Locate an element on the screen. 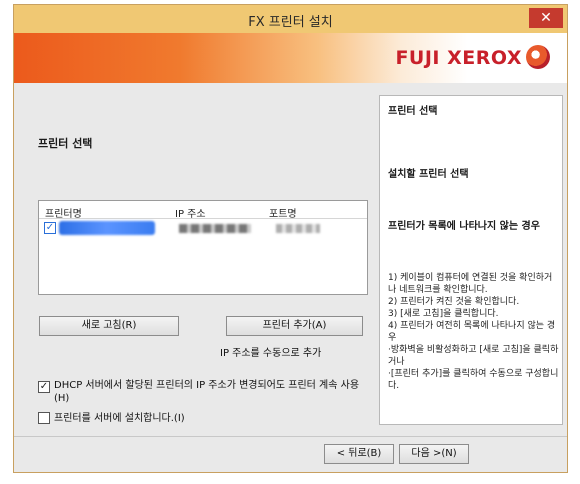 The image size is (580, 484). close-button: ✕ is located at coordinates (546, 18).